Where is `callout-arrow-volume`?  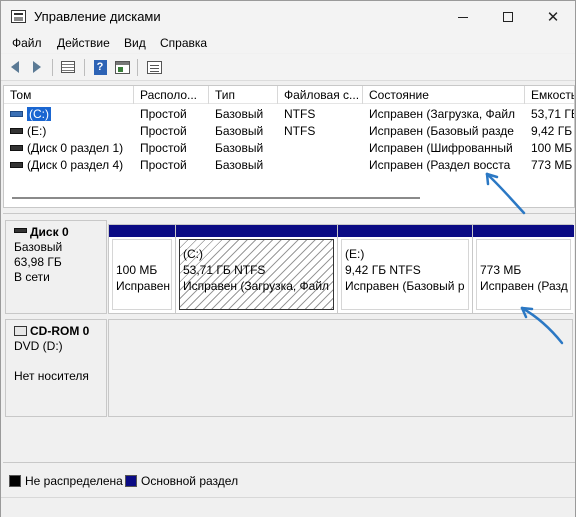 callout-arrow-volume is located at coordinates (505, 193).